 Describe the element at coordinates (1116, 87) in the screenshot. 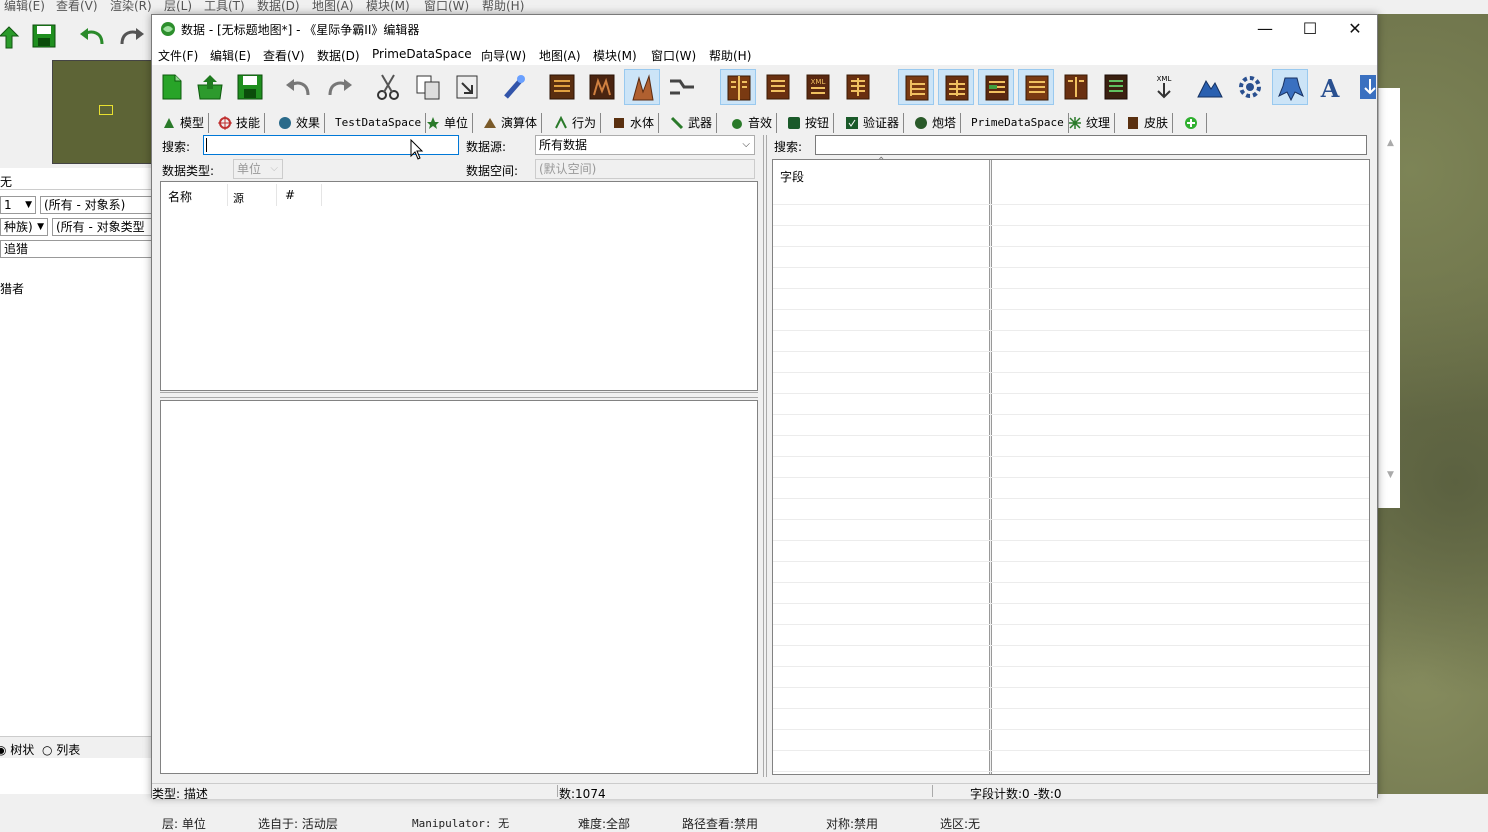

I see `xml-edit-button` at that location.